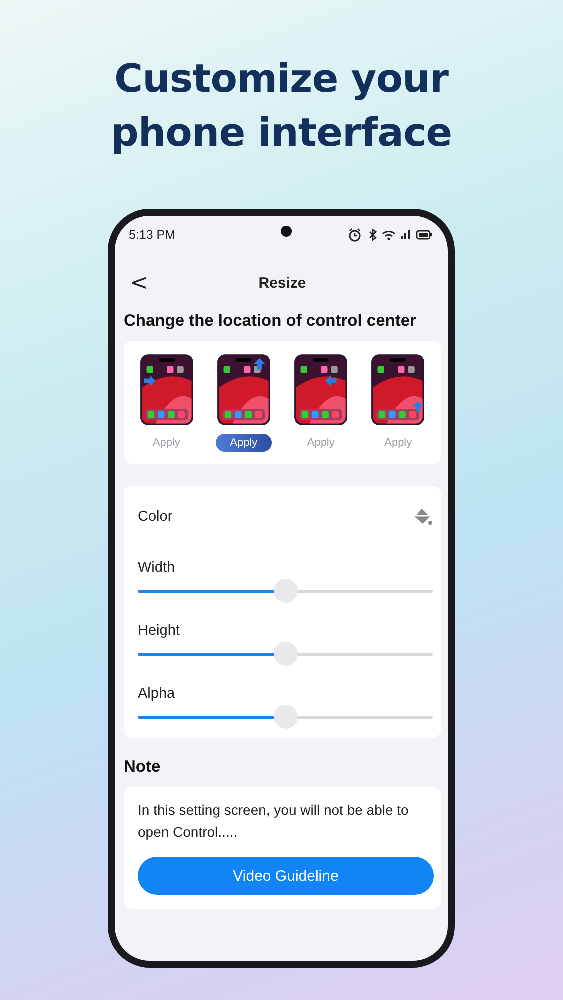  What do you see at coordinates (159, 631) in the screenshot?
I see `setting-label: Height` at bounding box center [159, 631].